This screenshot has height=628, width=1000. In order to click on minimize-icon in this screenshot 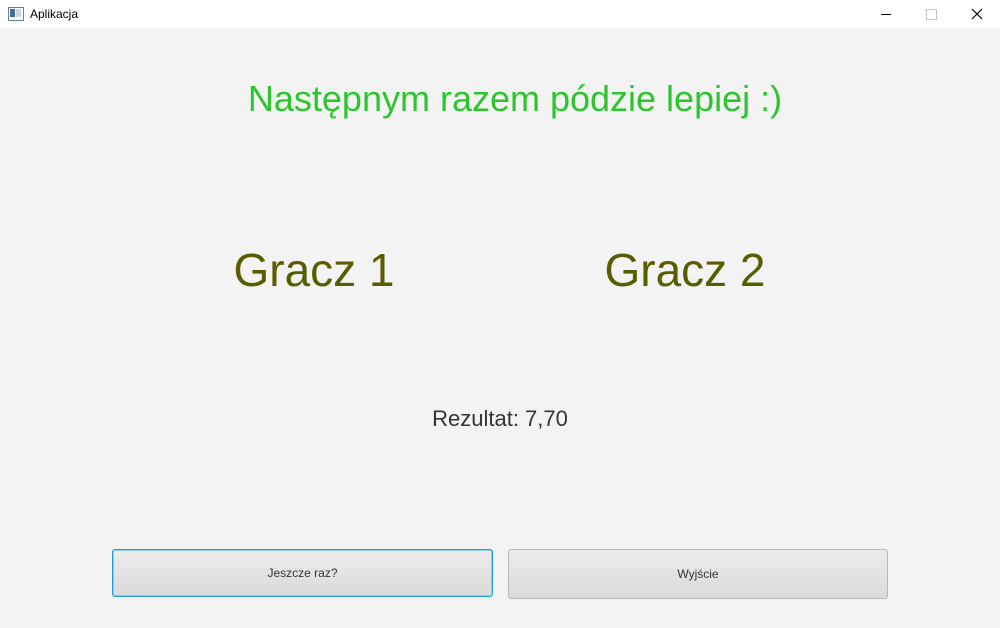, I will do `click(886, 14)`.